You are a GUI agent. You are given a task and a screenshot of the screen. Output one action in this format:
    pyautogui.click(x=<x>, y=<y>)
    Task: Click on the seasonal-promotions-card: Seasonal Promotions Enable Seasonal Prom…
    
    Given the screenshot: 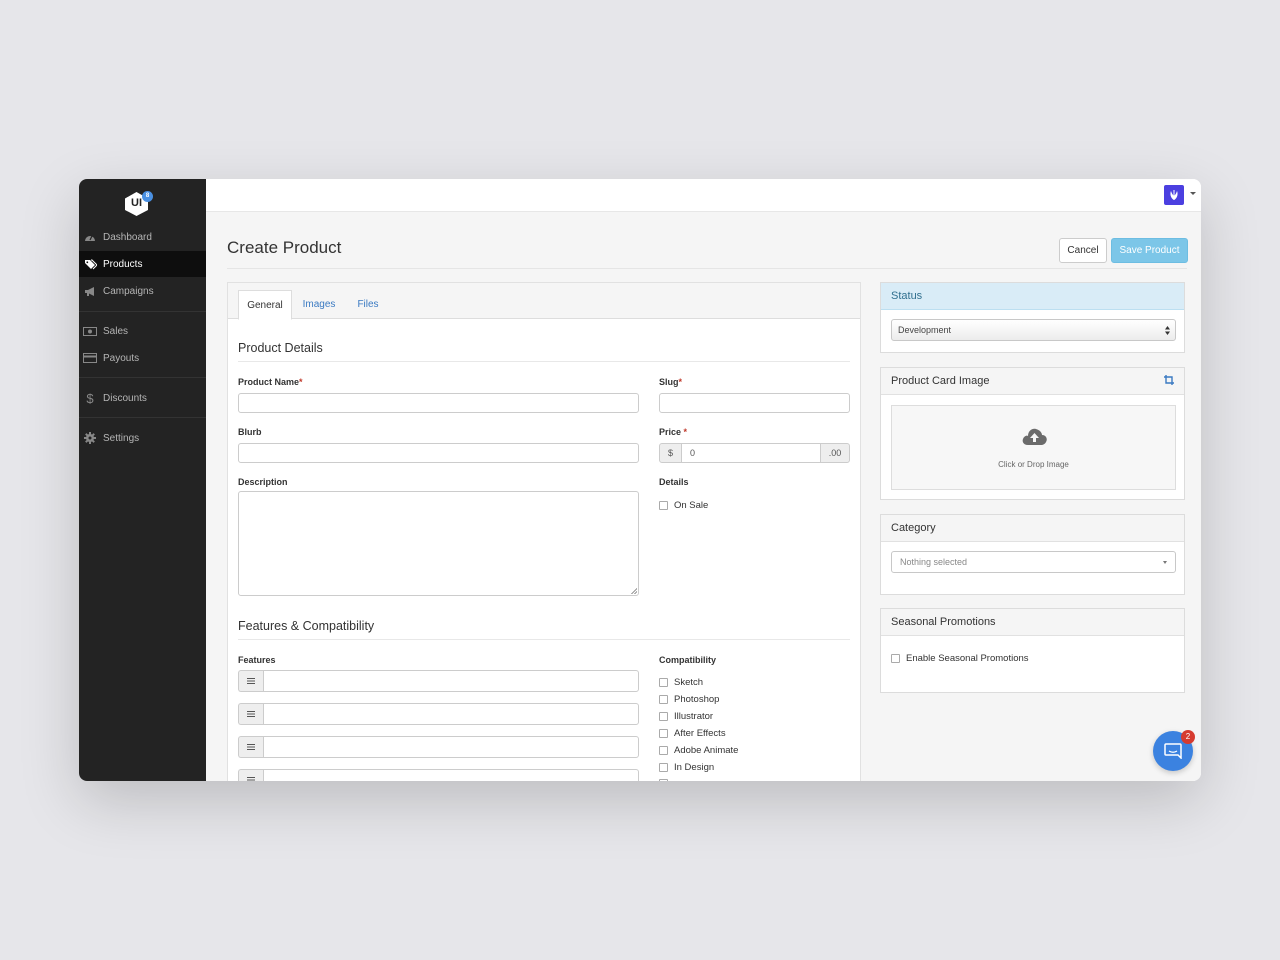 What is the action you would take?
    pyautogui.click(x=1032, y=650)
    